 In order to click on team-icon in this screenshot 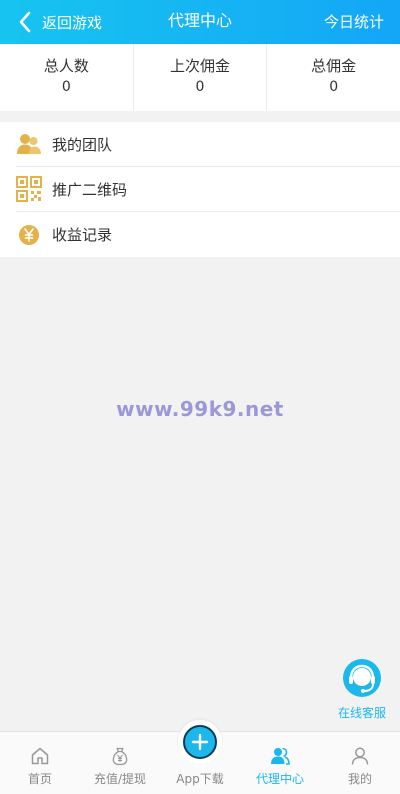, I will do `click(29, 144)`.